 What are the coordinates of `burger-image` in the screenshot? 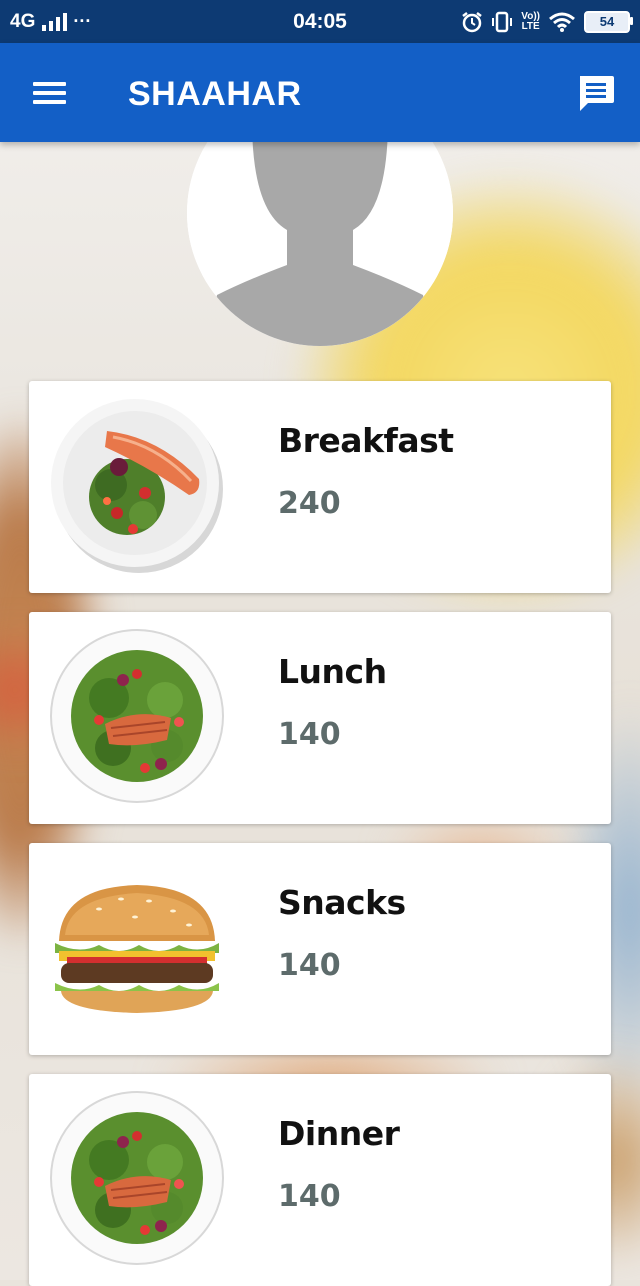 It's located at (137, 949).